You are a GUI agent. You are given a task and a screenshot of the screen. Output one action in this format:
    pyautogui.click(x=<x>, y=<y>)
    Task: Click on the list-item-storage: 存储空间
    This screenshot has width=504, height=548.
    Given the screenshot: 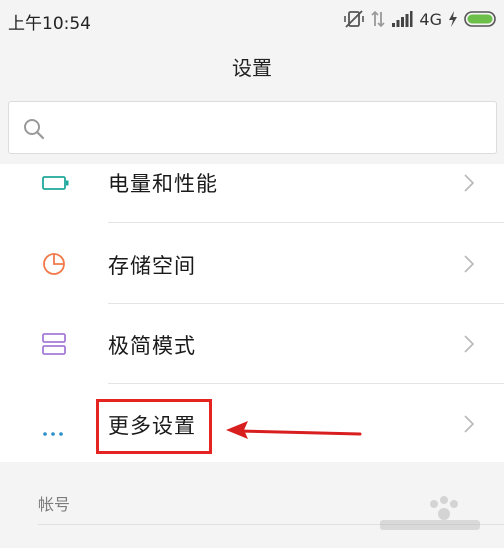 What is the action you would take?
    pyautogui.click(x=252, y=264)
    